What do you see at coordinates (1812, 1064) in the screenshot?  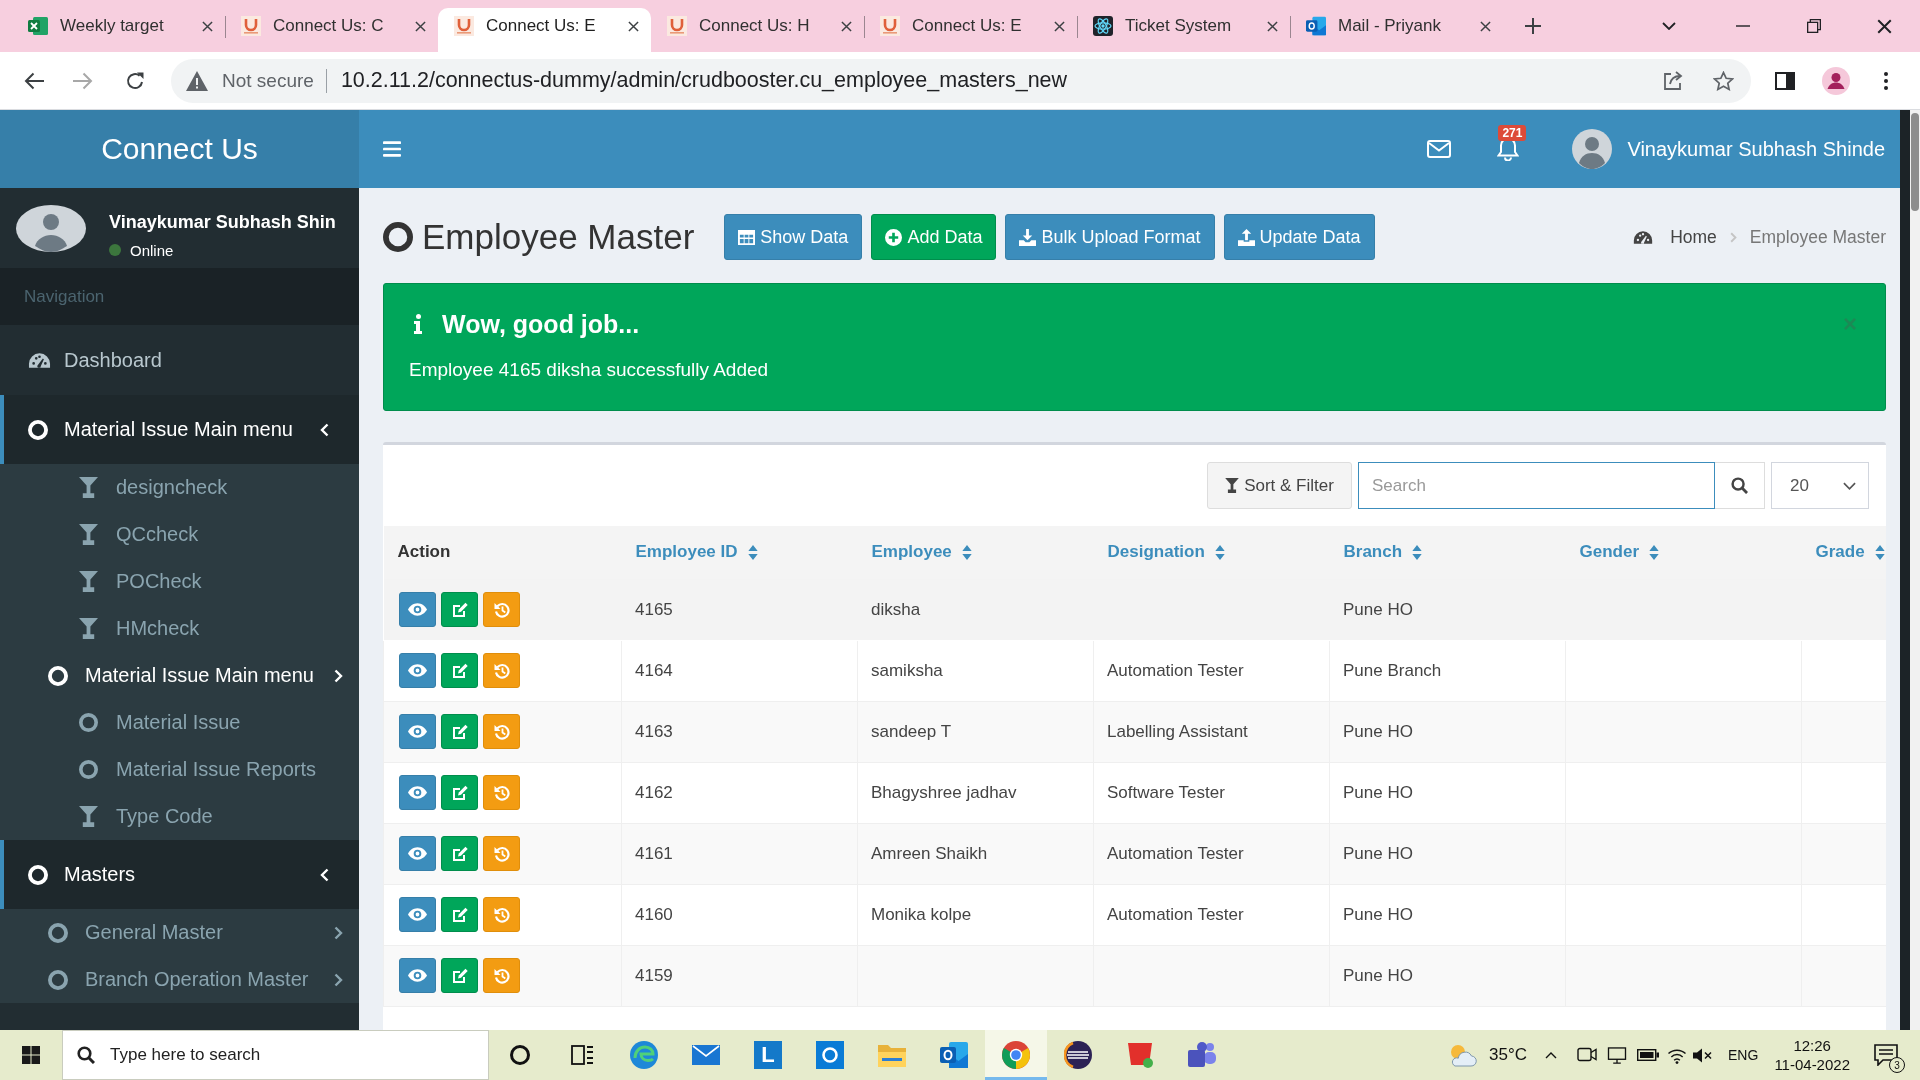 I see `clock-date: 11-04-2022` at bounding box center [1812, 1064].